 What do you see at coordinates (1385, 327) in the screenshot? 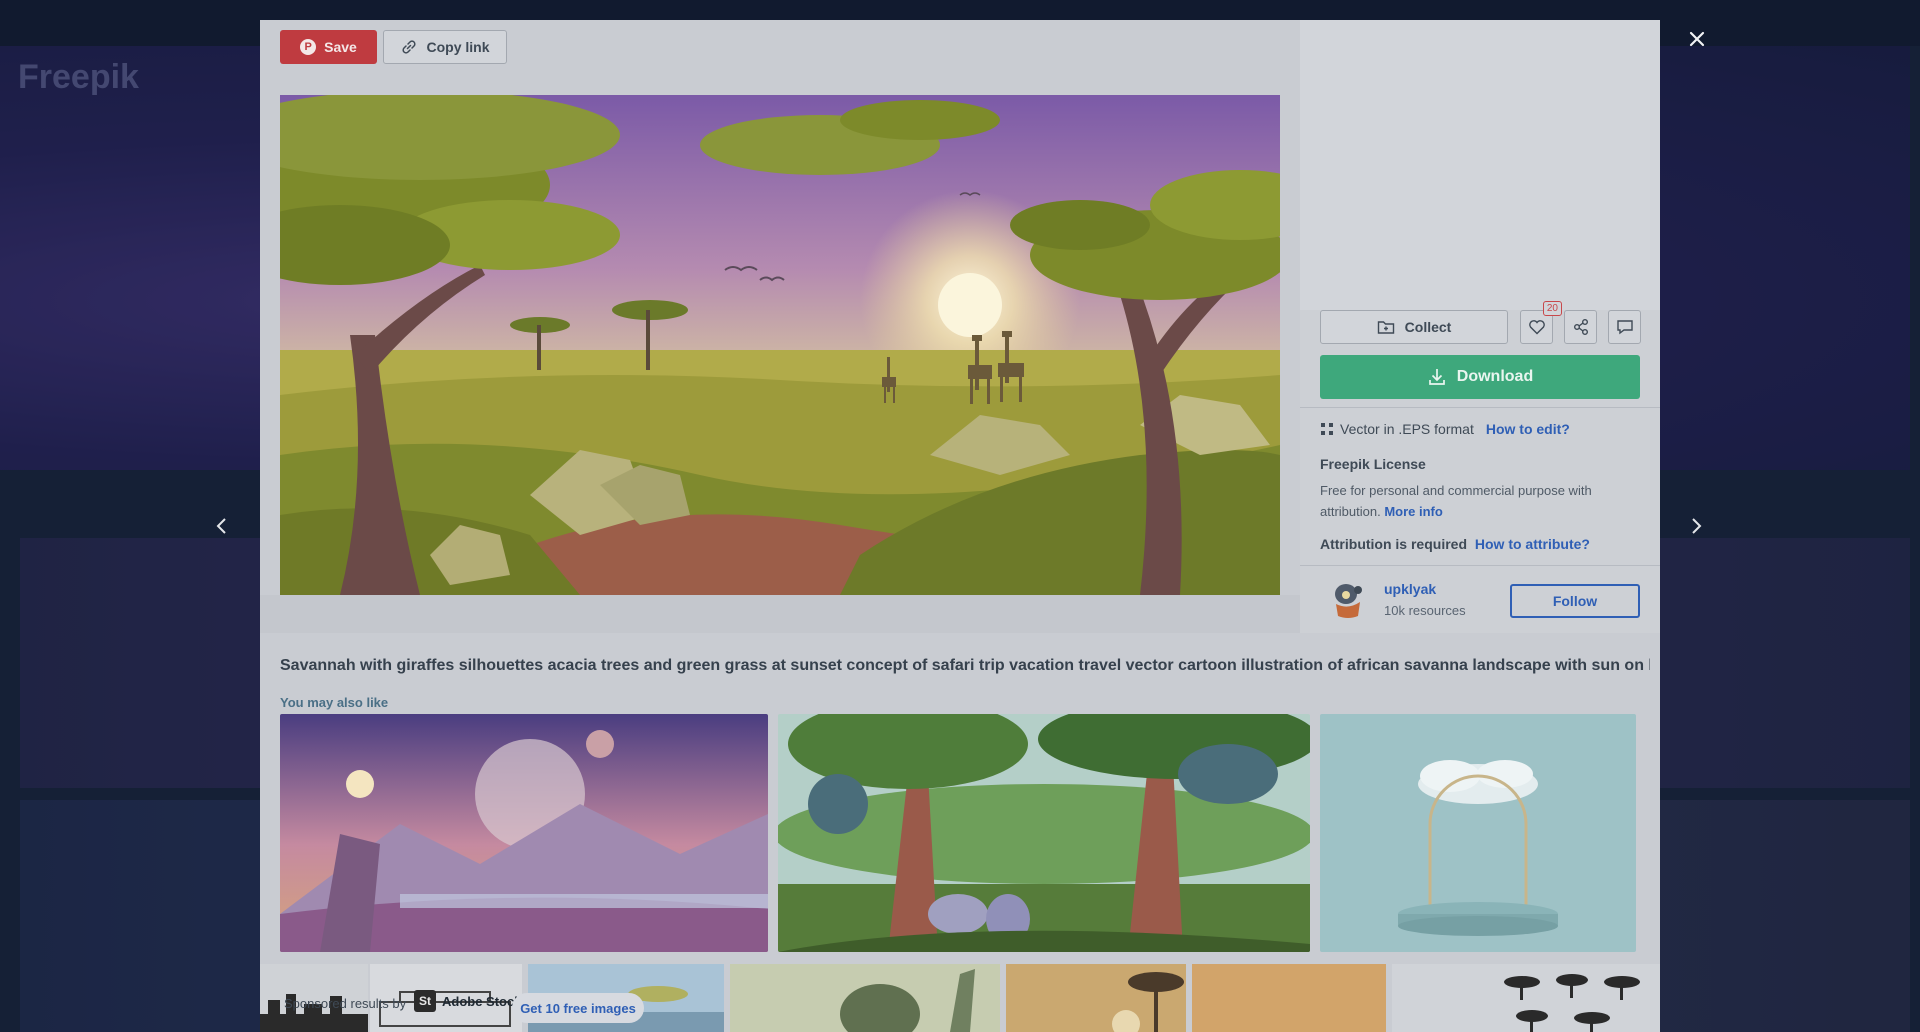
I see `folder-plus-icon` at bounding box center [1385, 327].